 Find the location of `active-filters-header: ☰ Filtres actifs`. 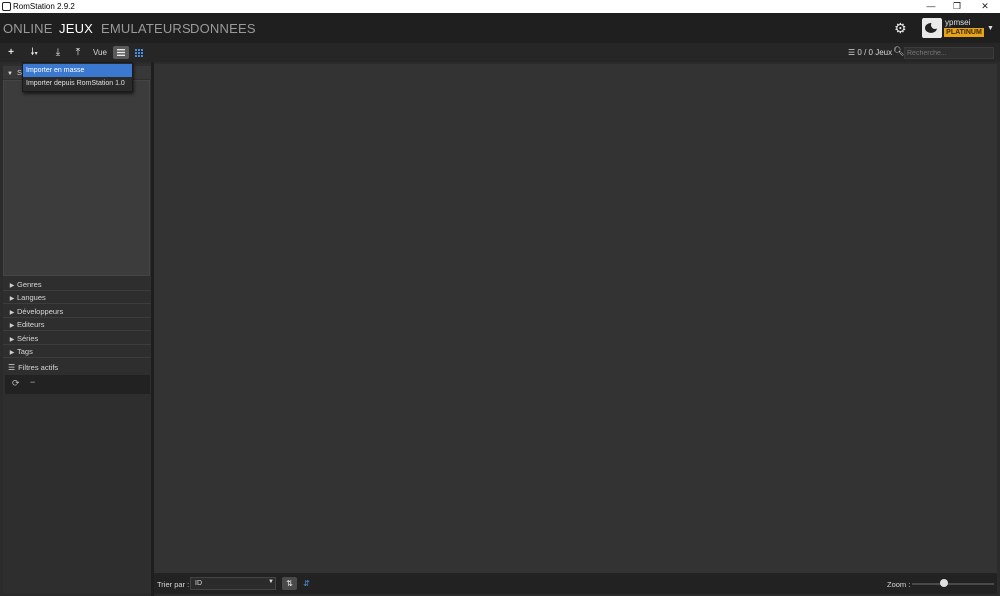

active-filters-header: ☰ Filtres actifs is located at coordinates (77, 368).